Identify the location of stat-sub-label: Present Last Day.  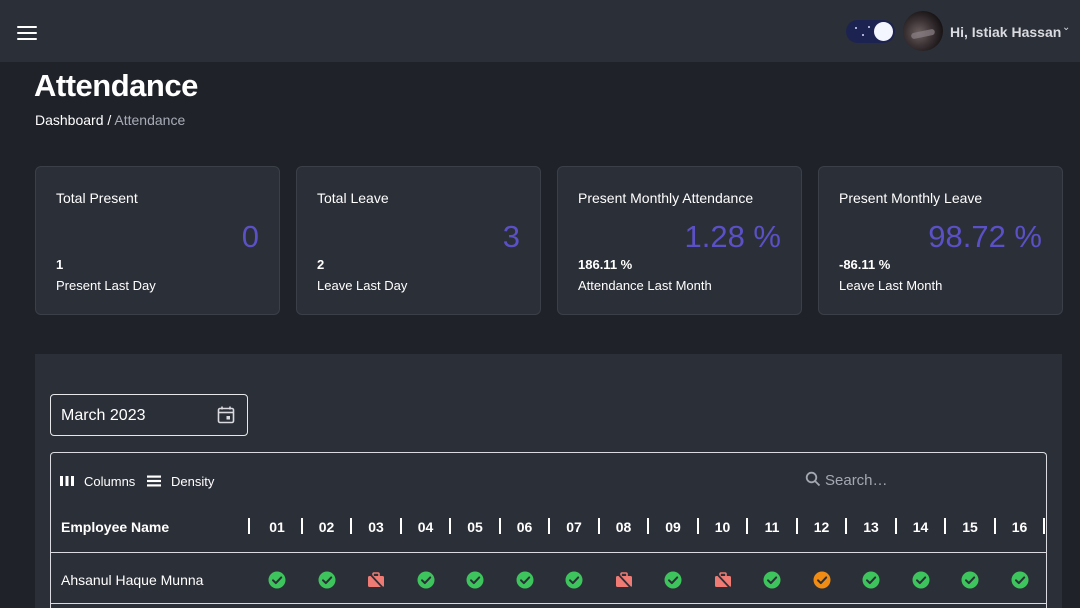
(106, 285).